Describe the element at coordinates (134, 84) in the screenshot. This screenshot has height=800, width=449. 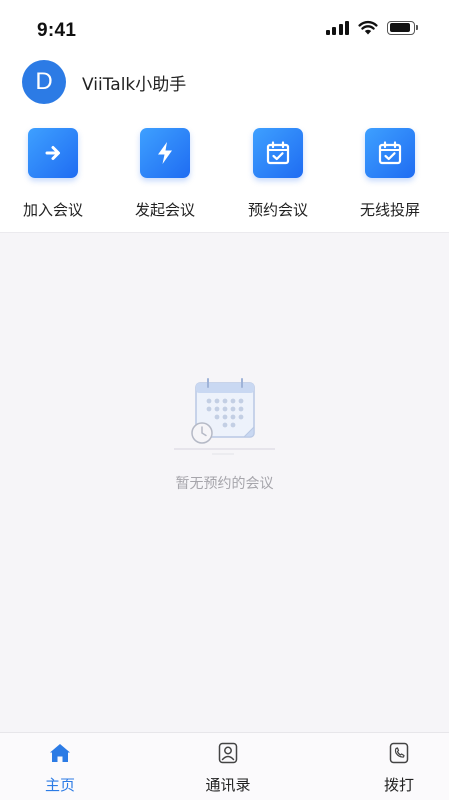
I see `assistant-title: ViiTalk小助手` at that location.